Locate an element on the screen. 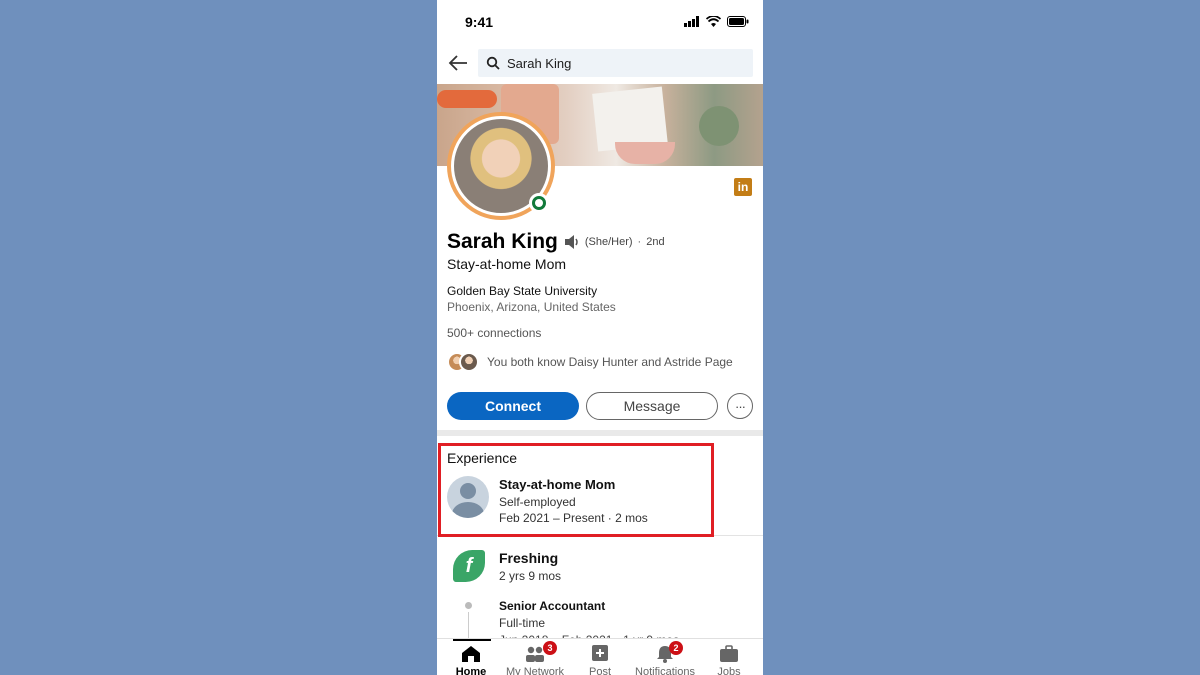 This screenshot has width=1200, height=675. section-divider is located at coordinates (600, 433).